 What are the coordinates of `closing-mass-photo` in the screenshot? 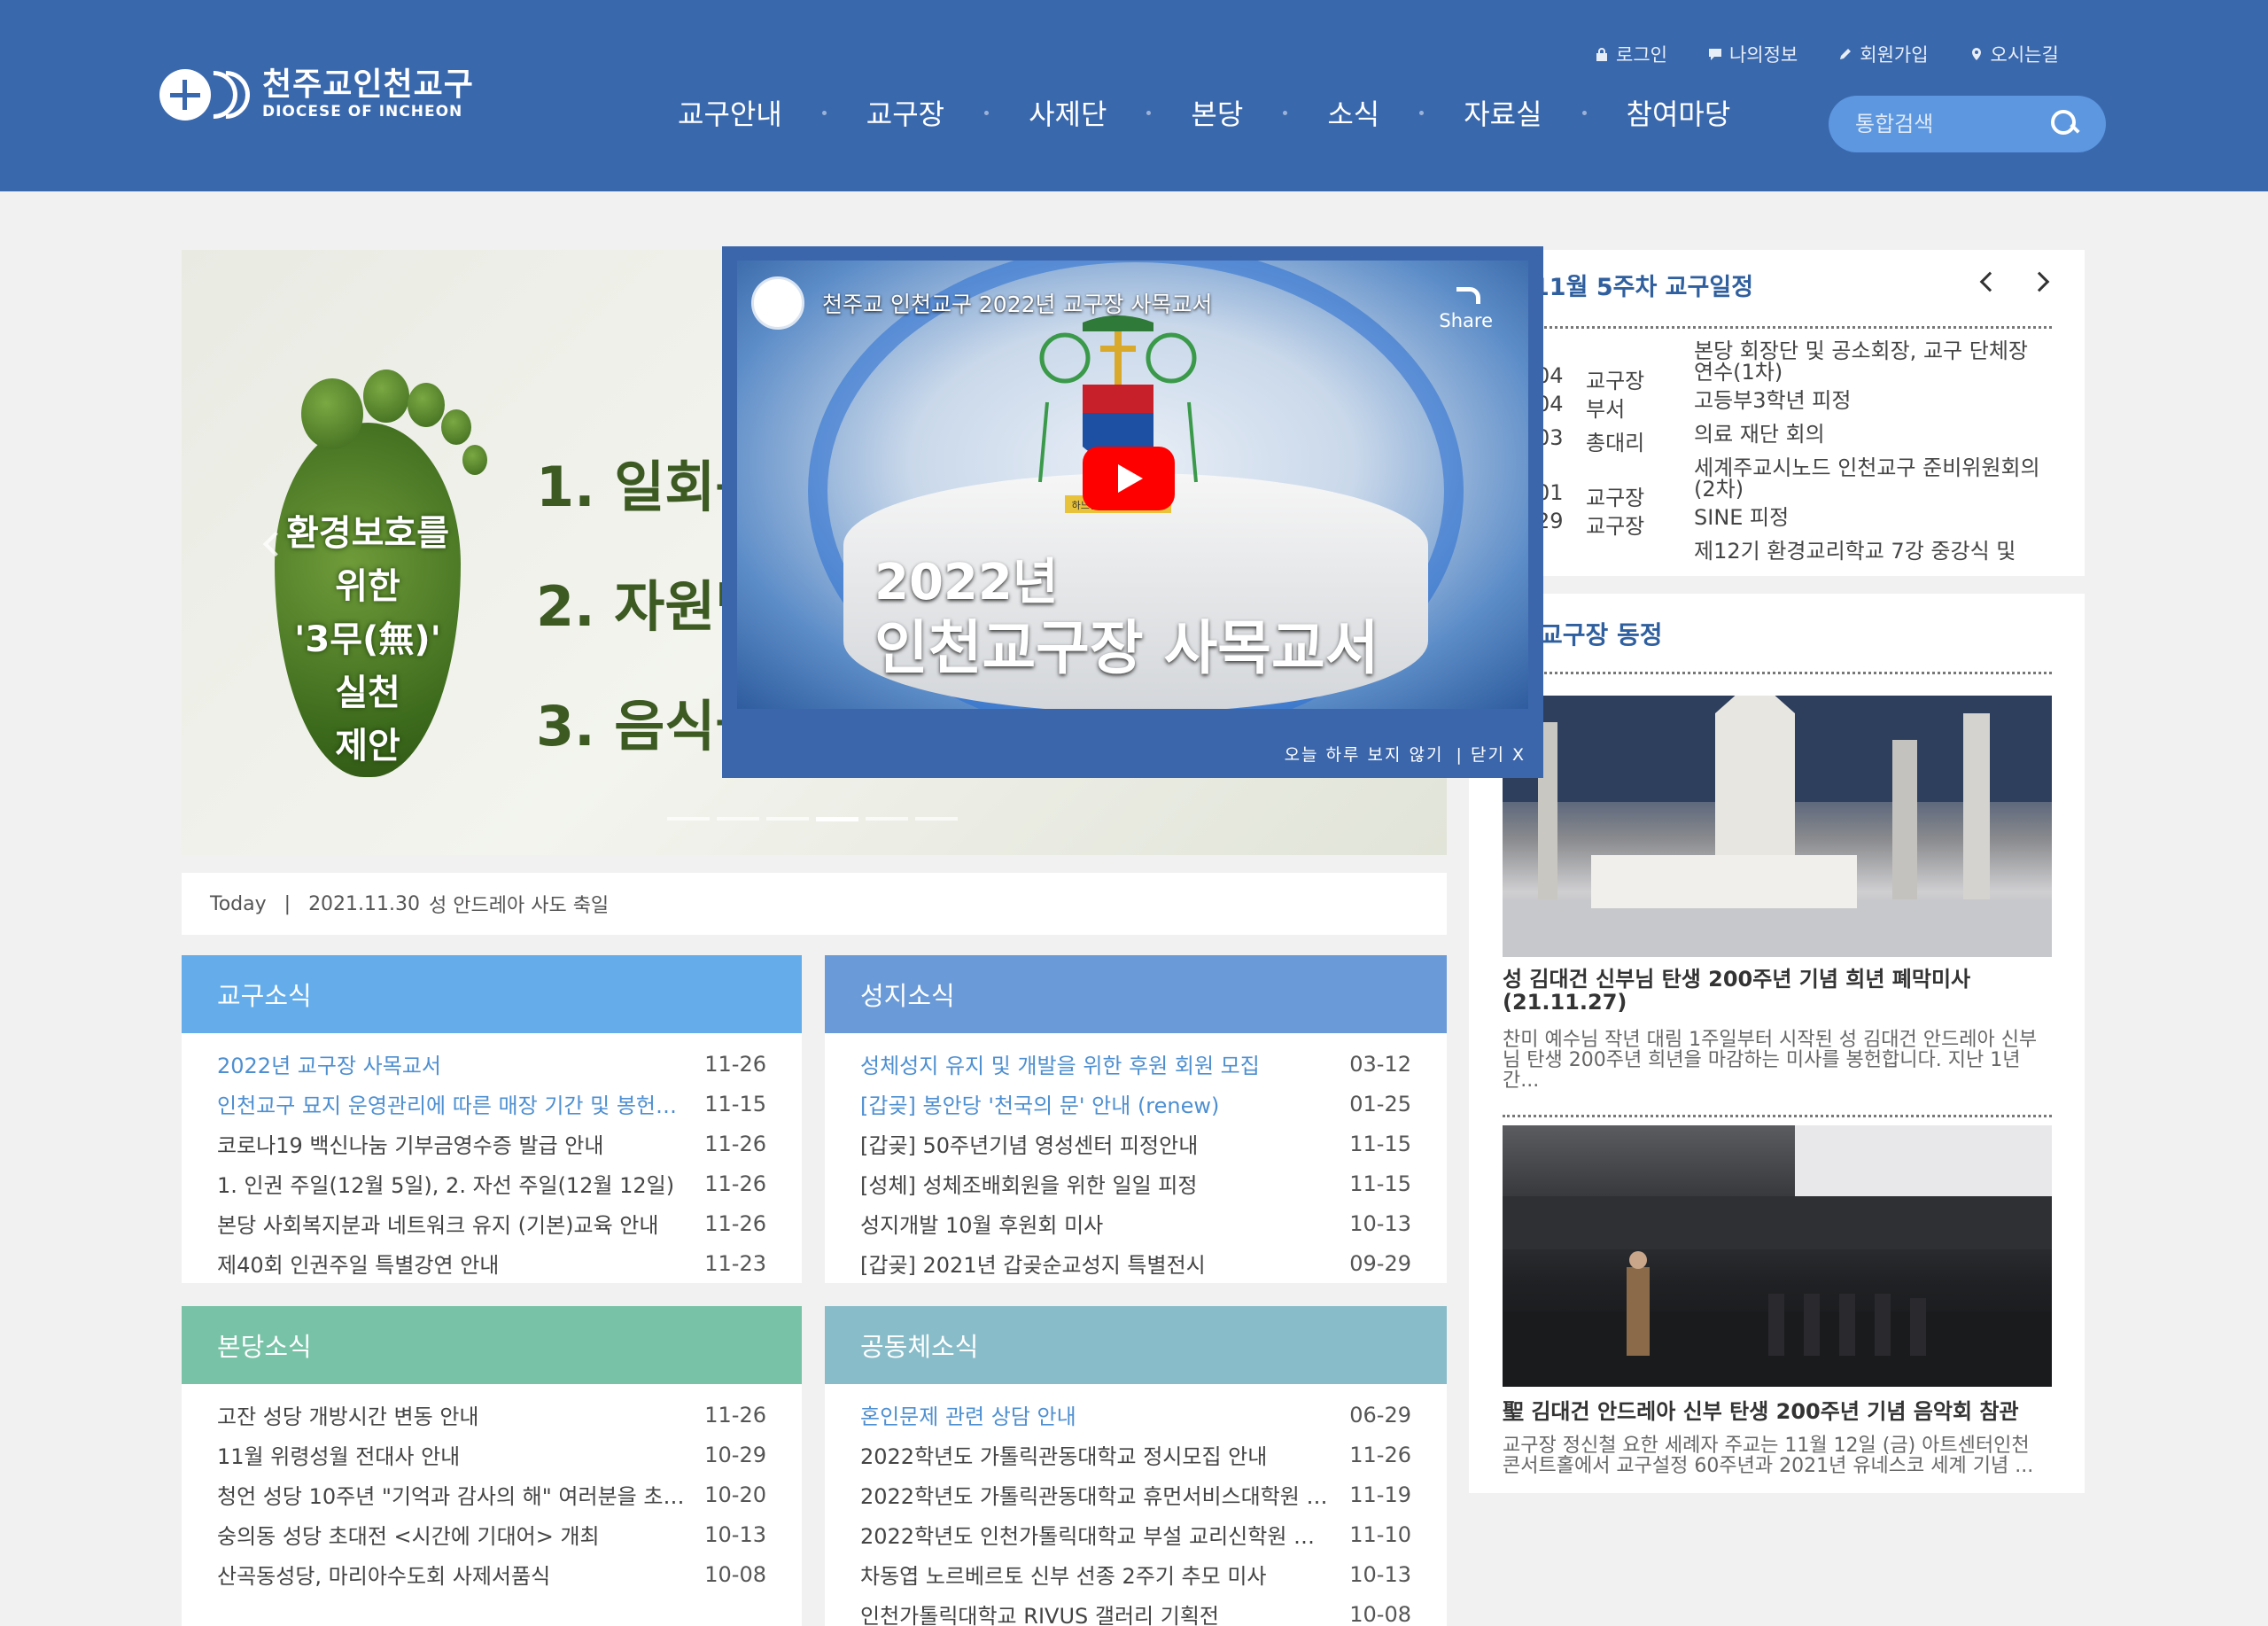 It's located at (1777, 826).